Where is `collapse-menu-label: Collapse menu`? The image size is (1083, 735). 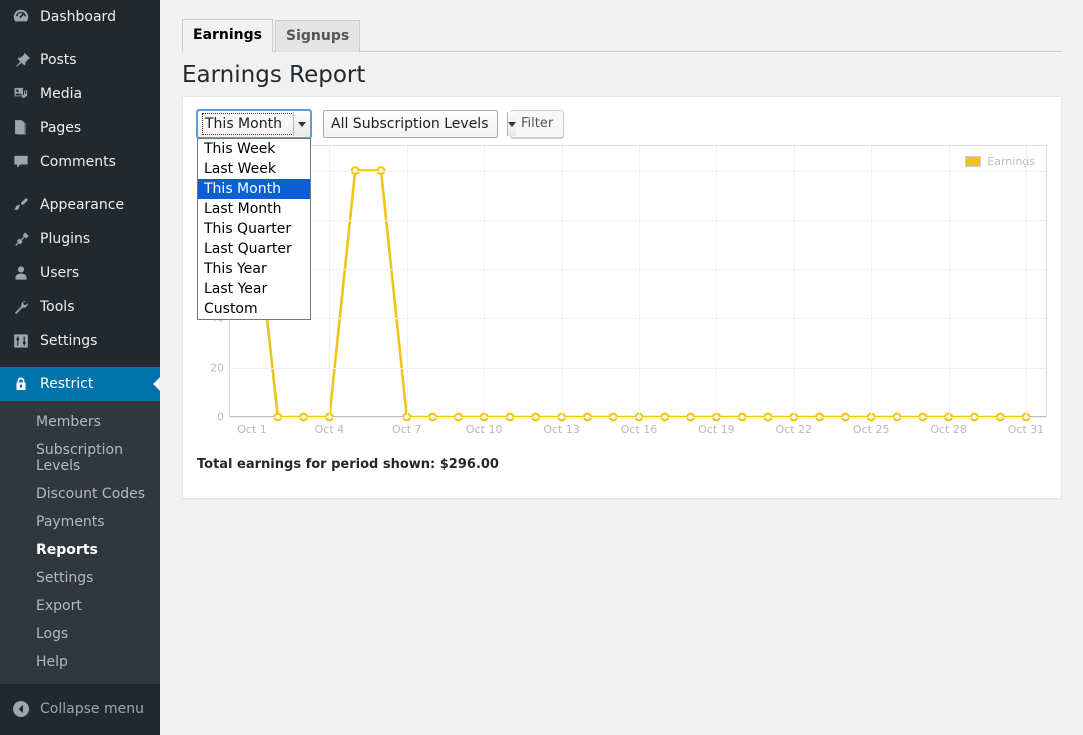
collapse-menu-label: Collapse menu is located at coordinates (92, 709).